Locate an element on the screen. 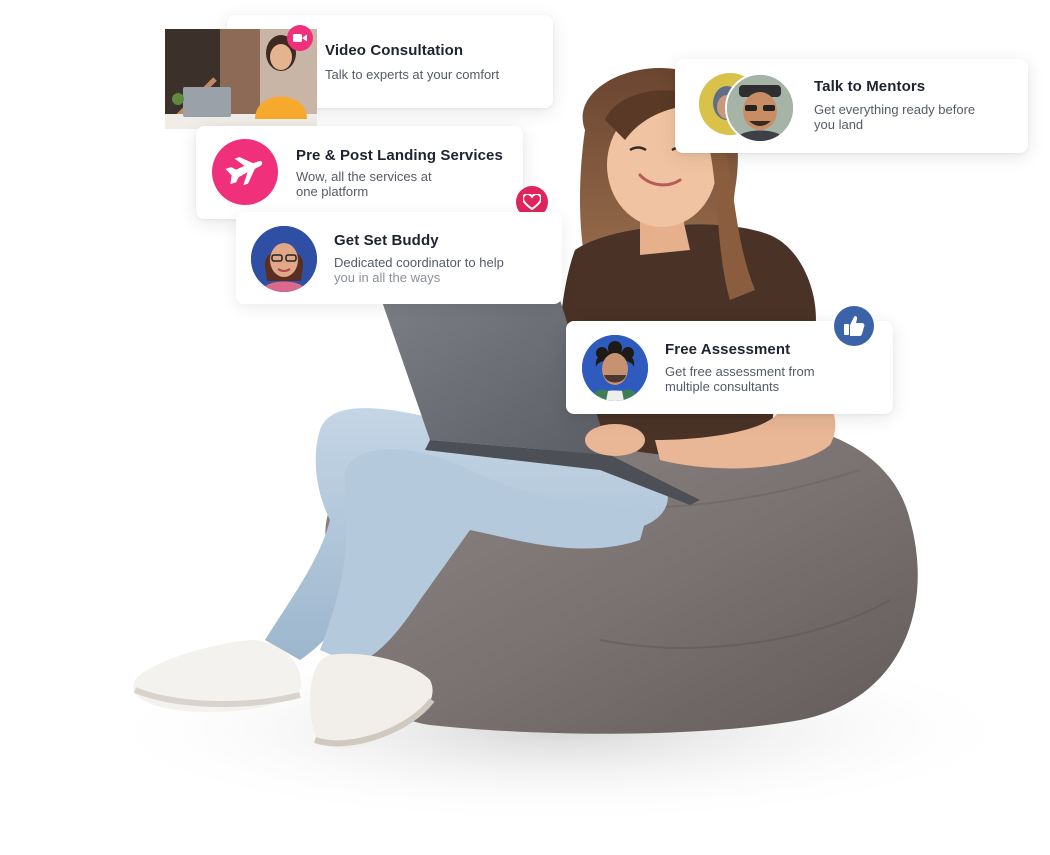  card-description-line: Get free assessment from is located at coordinates (740, 371).